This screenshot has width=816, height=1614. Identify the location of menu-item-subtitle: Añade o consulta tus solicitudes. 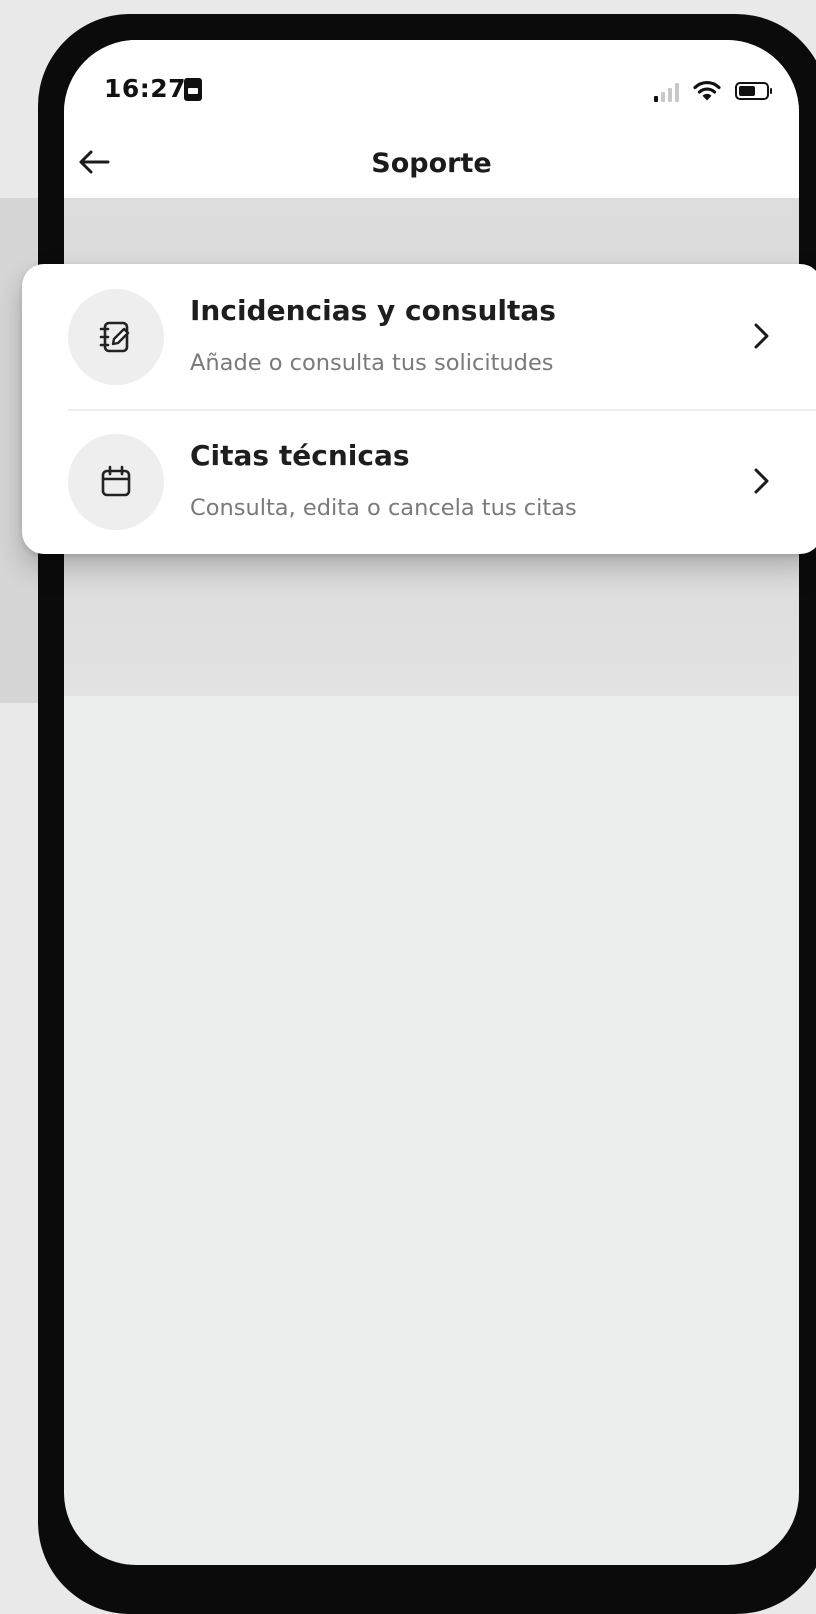
(372, 363).